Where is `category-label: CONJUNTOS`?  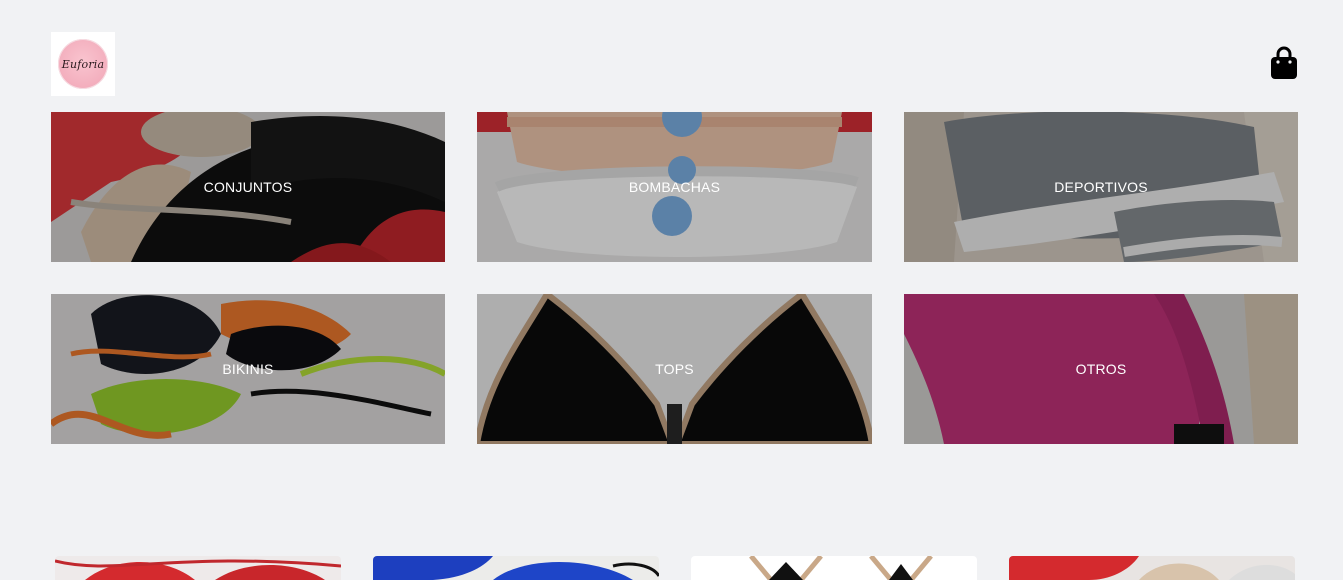
category-label: CONJUNTOS is located at coordinates (248, 187).